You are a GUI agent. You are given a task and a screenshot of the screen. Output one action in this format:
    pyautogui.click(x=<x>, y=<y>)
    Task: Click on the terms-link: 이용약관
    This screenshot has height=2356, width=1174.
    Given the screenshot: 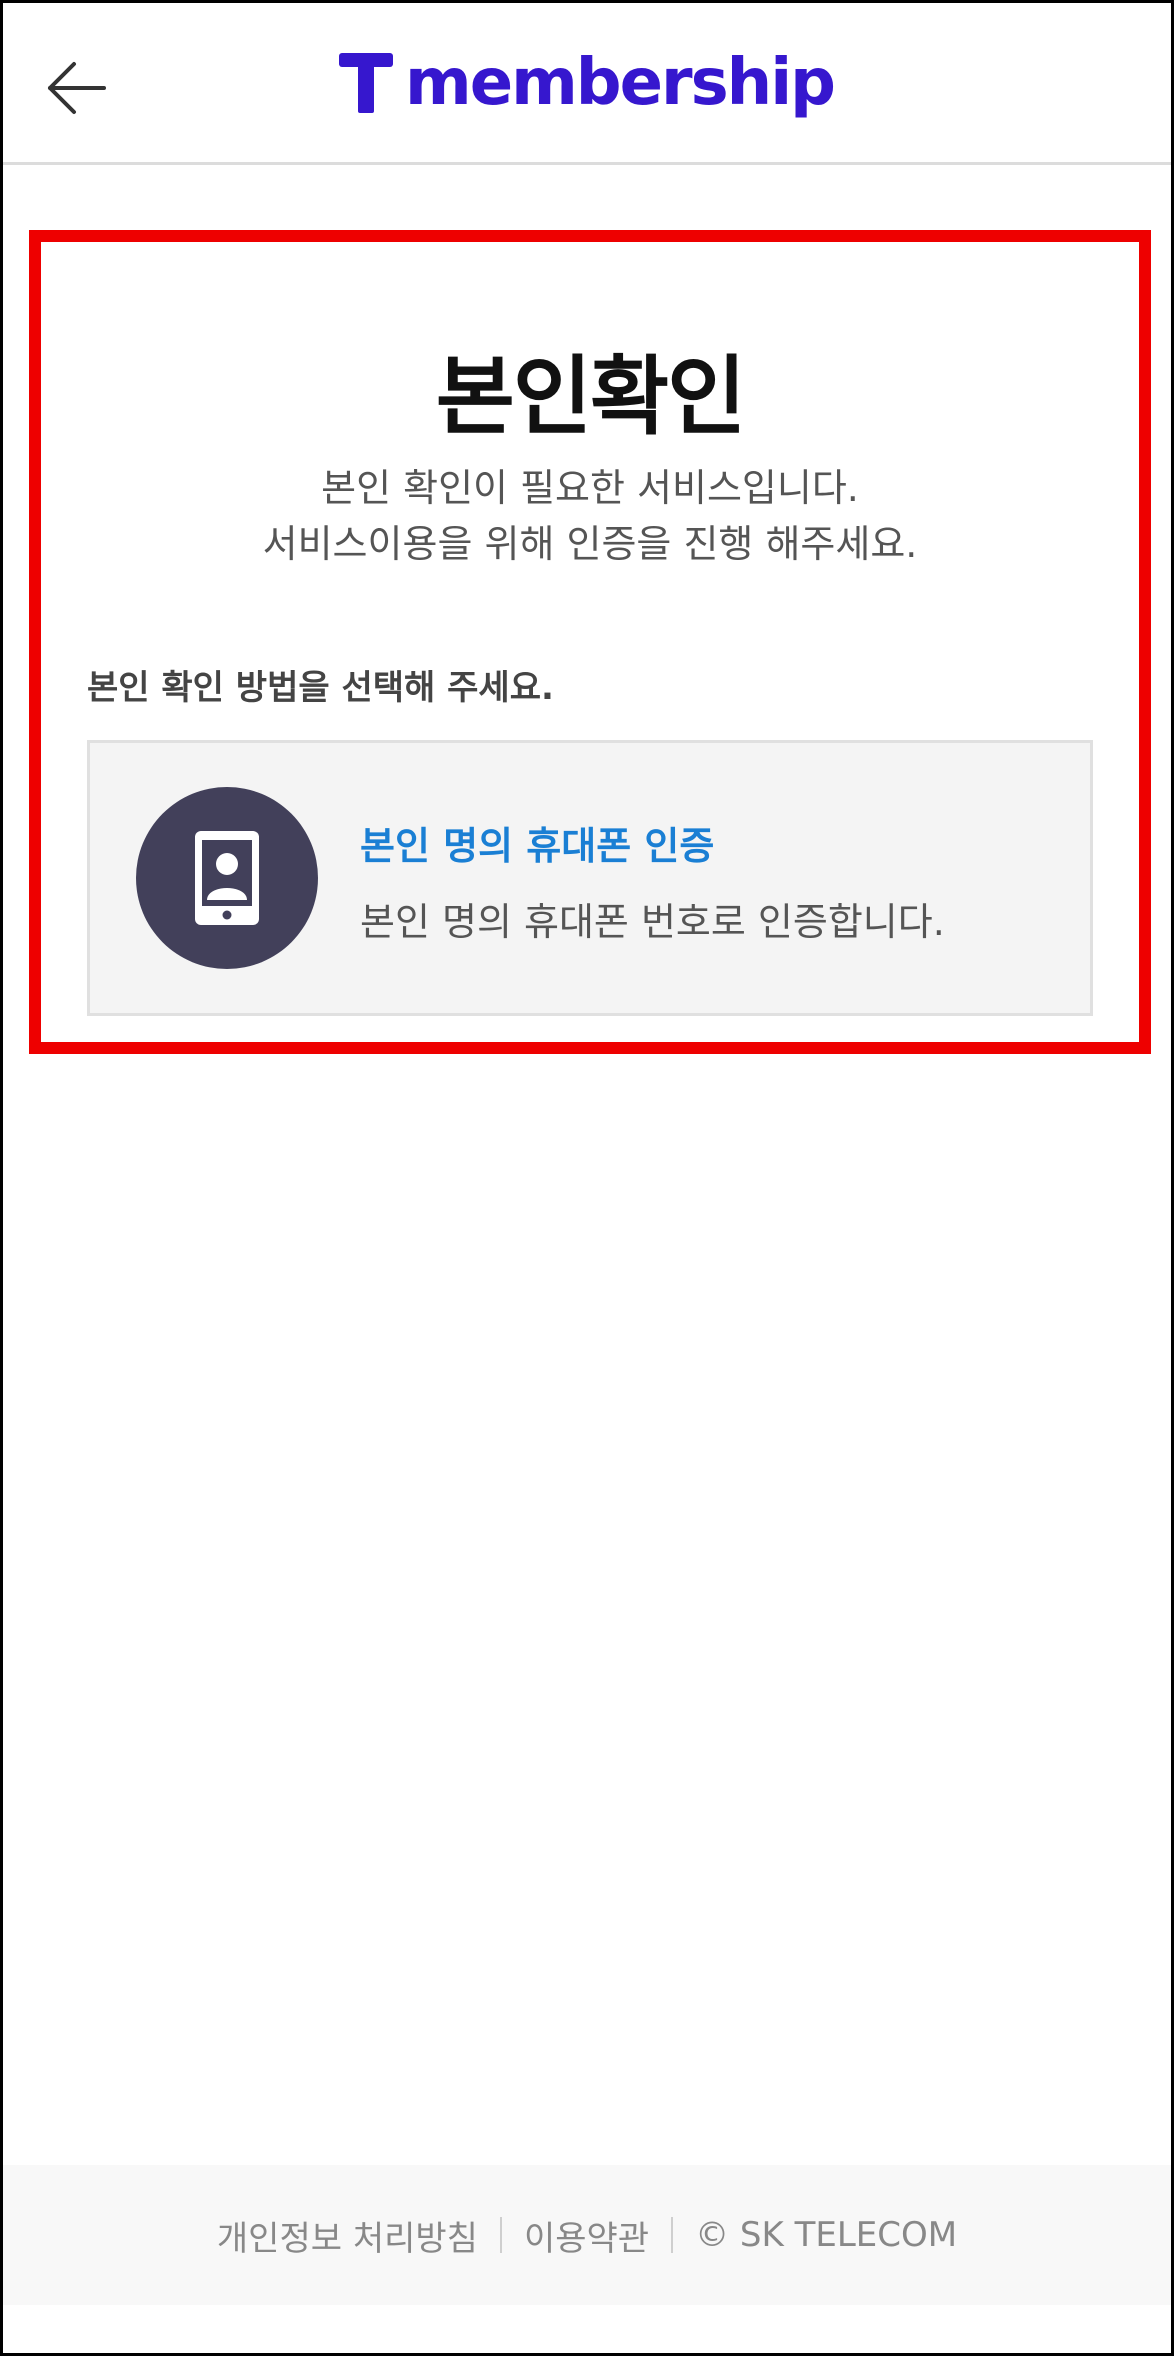 What is the action you would take?
    pyautogui.click(x=586, y=2235)
    